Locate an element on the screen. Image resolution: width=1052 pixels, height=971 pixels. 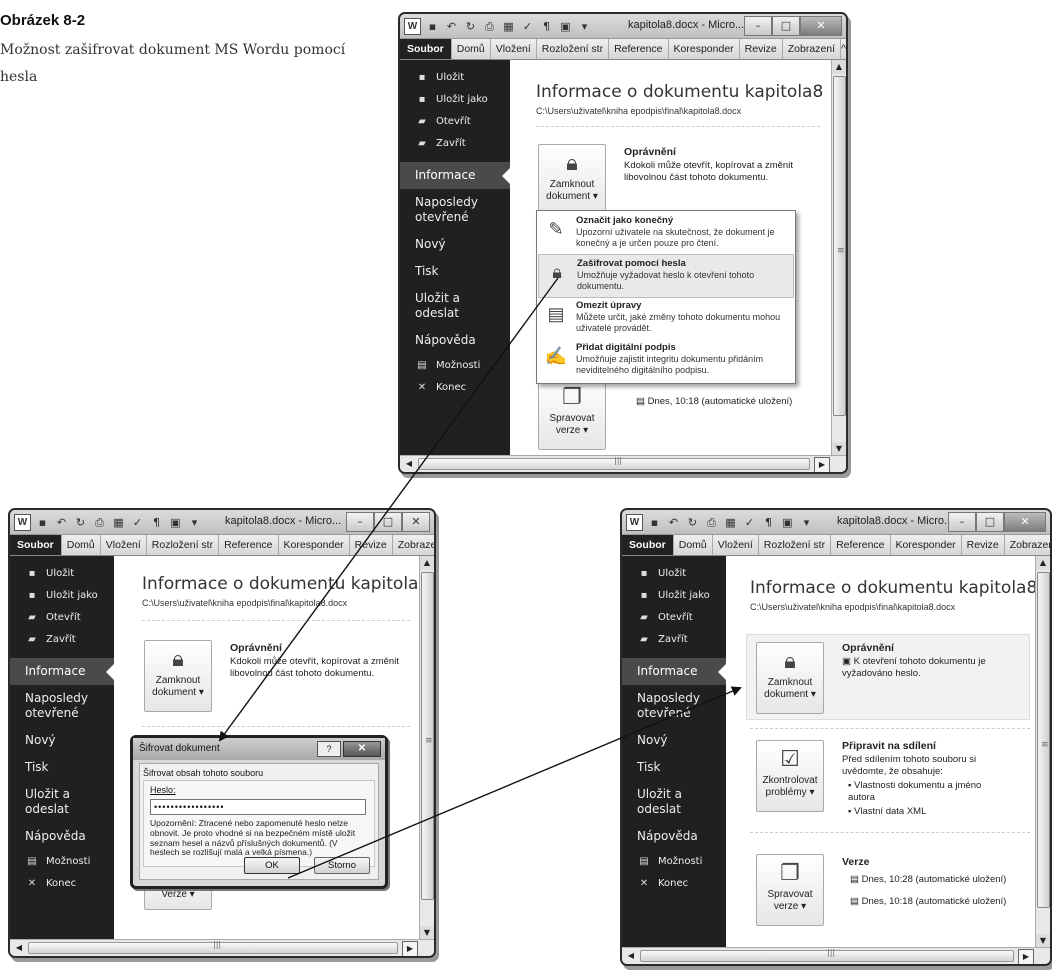
dialog-help-button: ? is located at coordinates (329, 749).